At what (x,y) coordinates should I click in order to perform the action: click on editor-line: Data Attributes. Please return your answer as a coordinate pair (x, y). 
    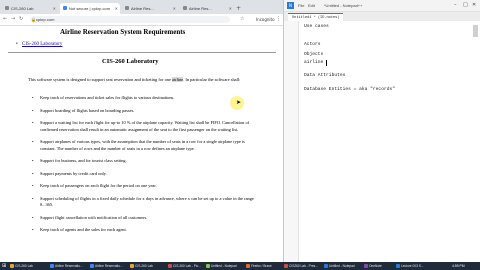
    Looking at the image, I should click on (325, 75).